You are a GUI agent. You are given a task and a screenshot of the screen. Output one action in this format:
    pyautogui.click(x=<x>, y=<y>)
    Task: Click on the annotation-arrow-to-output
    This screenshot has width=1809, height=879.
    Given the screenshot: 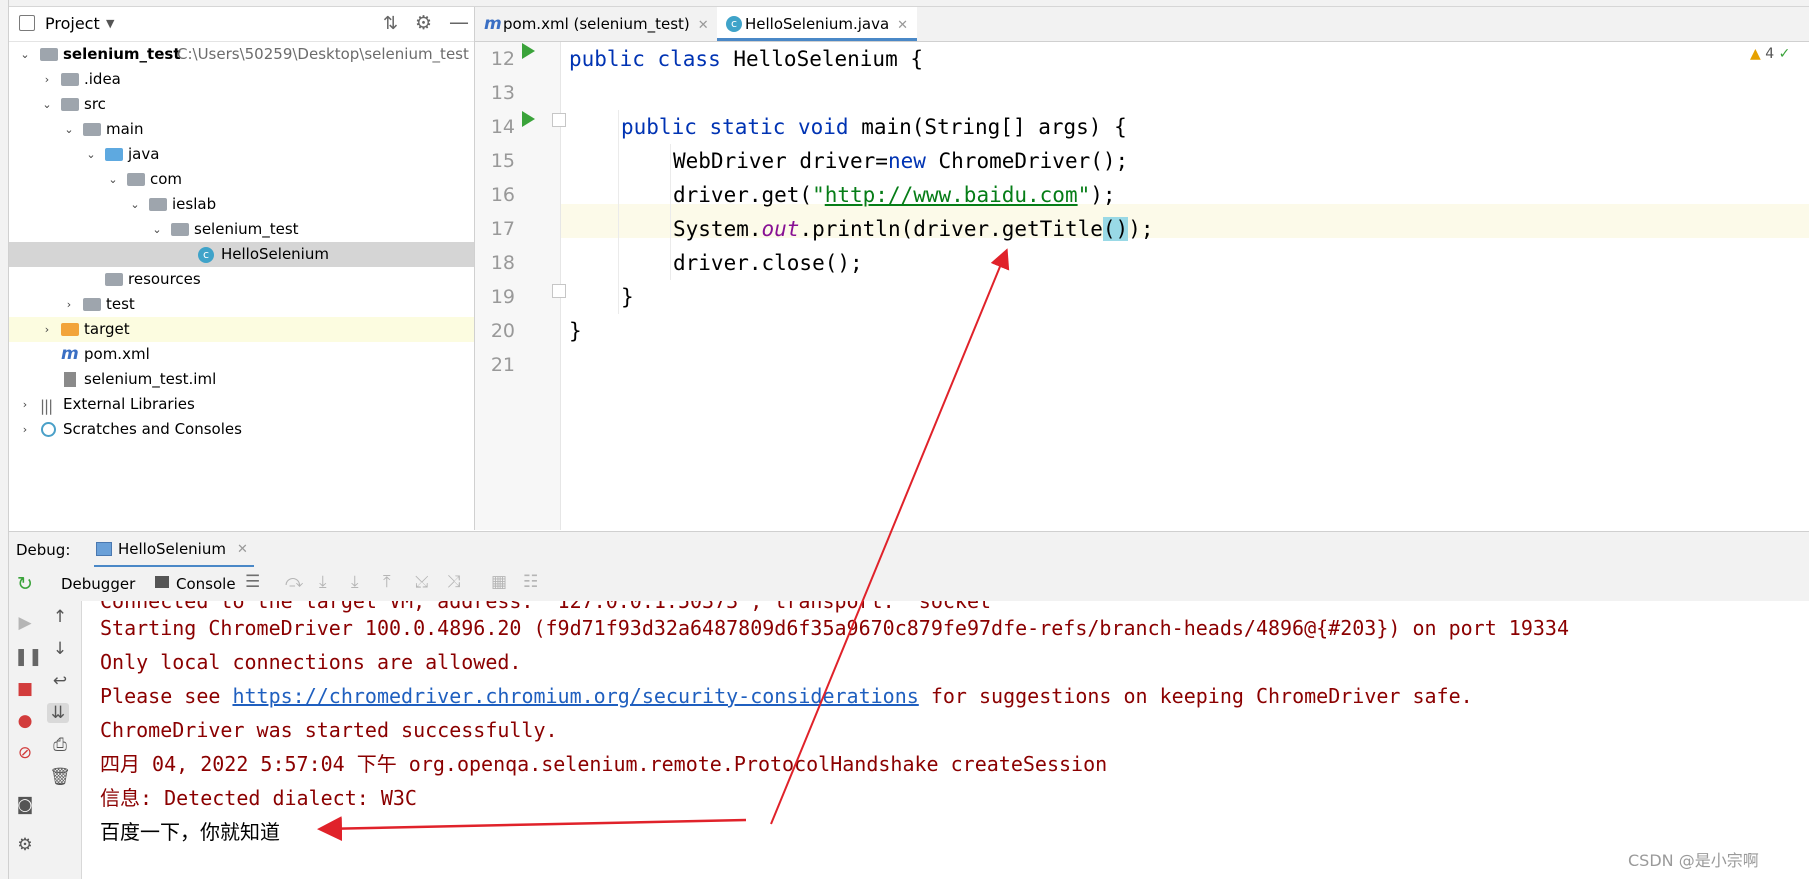 What is the action you would take?
    pyautogui.click(x=532, y=829)
    